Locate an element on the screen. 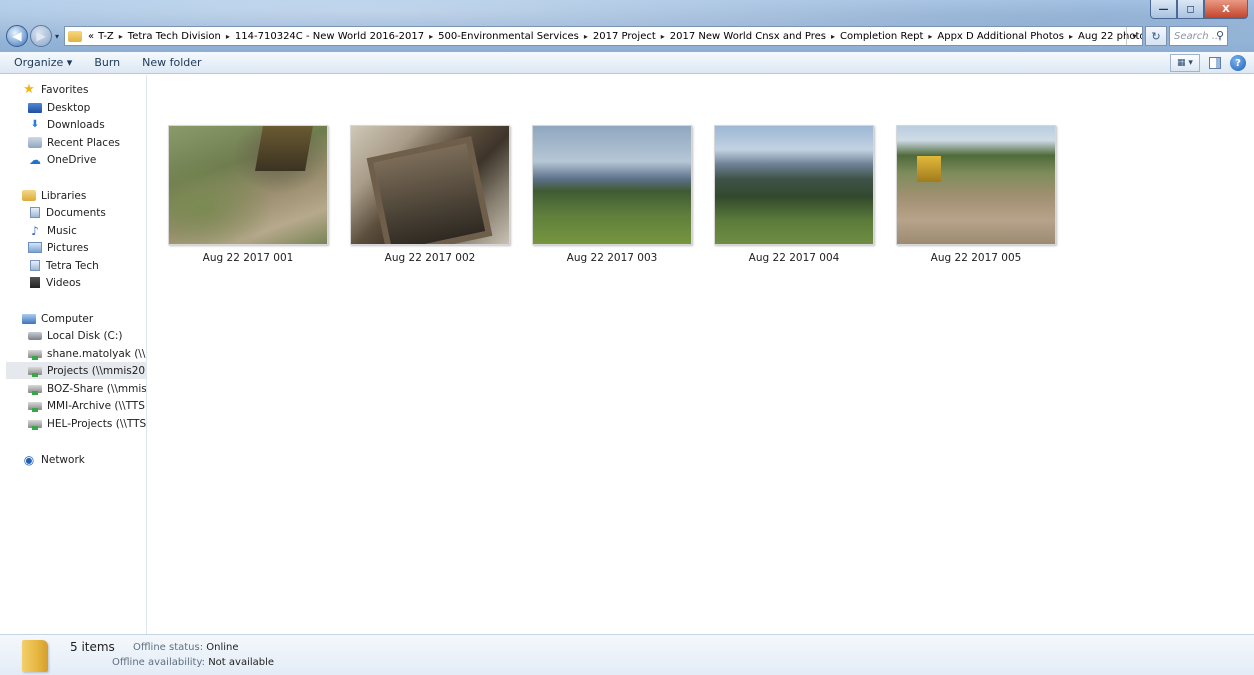  breadcrumb-item: 500-Environmental Services is located at coordinates (508, 36).